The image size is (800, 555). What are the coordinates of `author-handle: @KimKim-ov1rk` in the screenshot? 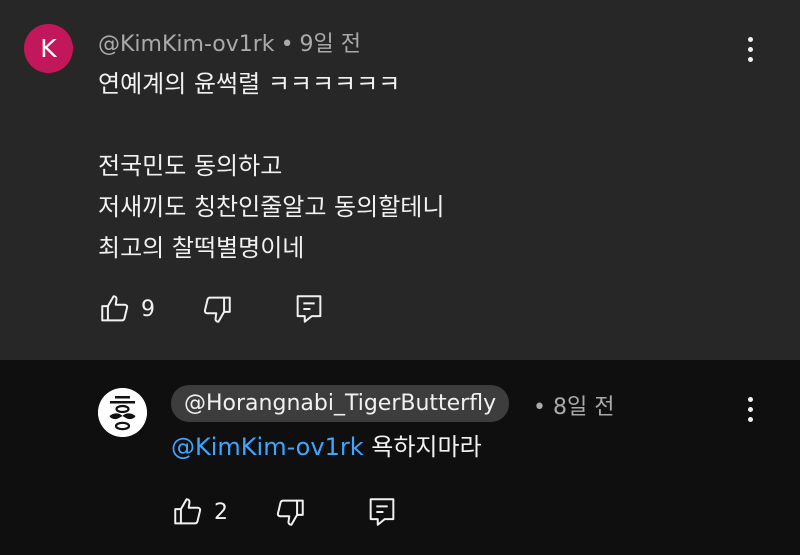 It's located at (186, 44).